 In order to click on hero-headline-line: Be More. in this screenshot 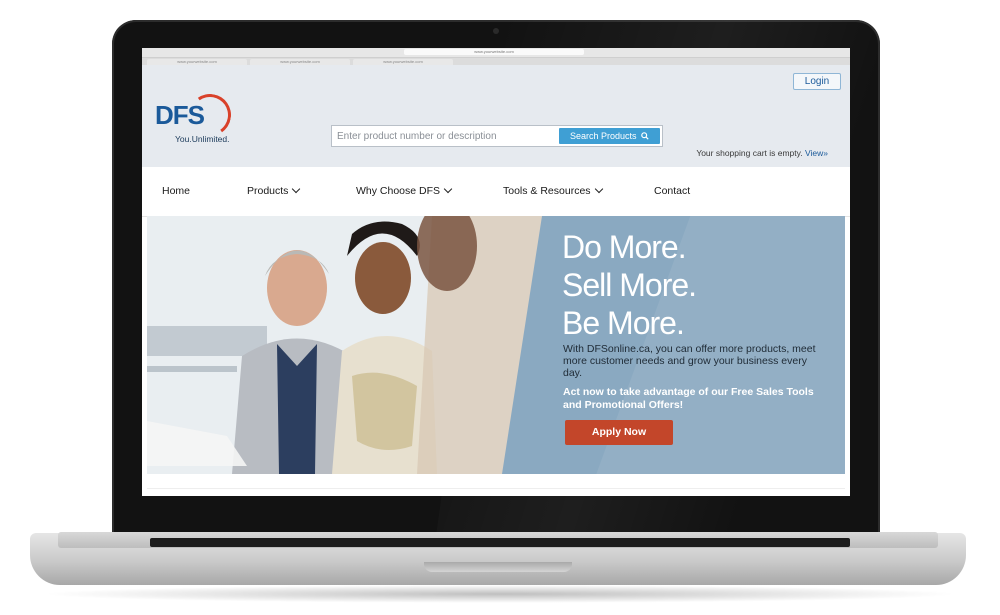, I will do `click(623, 323)`.